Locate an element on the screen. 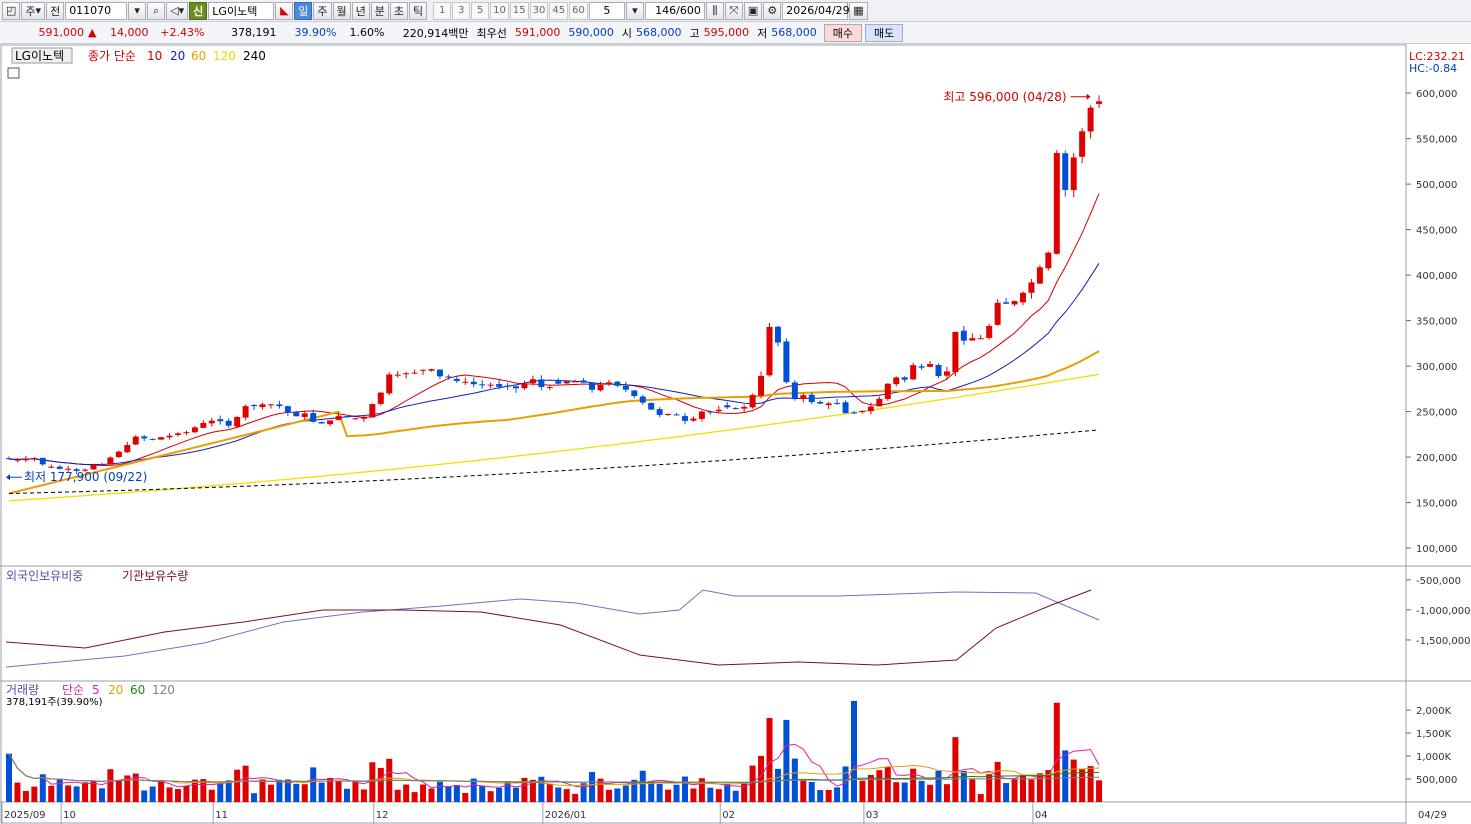  trade-amount: 220,914백만 is located at coordinates (435, 33).